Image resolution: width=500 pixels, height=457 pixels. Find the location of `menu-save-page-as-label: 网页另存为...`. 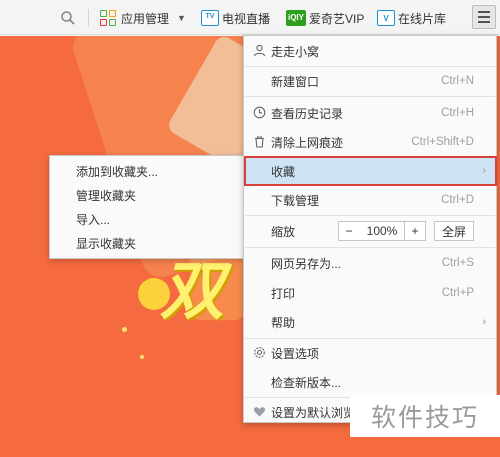

menu-save-page-as-label: 网页另存为... is located at coordinates (306, 263).